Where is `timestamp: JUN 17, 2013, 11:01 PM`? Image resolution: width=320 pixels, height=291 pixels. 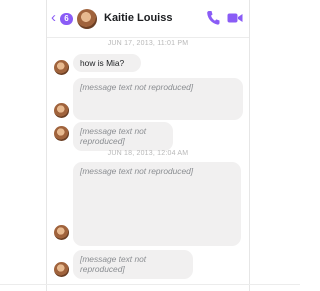 timestamp: JUN 17, 2013, 11:01 PM is located at coordinates (148, 43).